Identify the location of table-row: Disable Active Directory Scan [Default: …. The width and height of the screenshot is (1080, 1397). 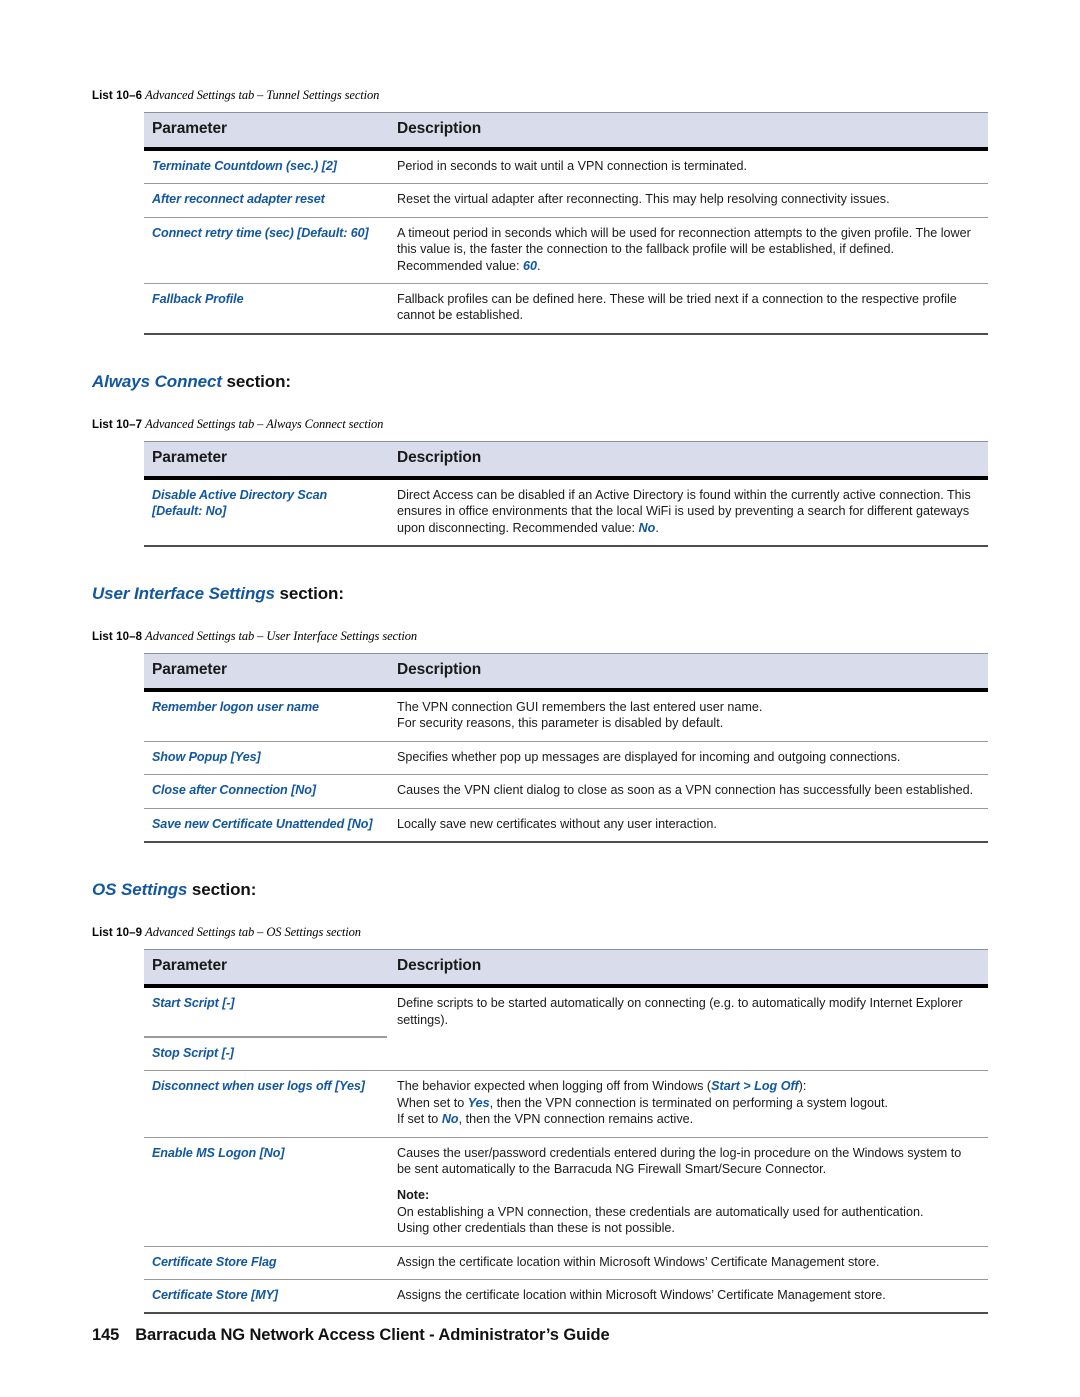
(566, 512).